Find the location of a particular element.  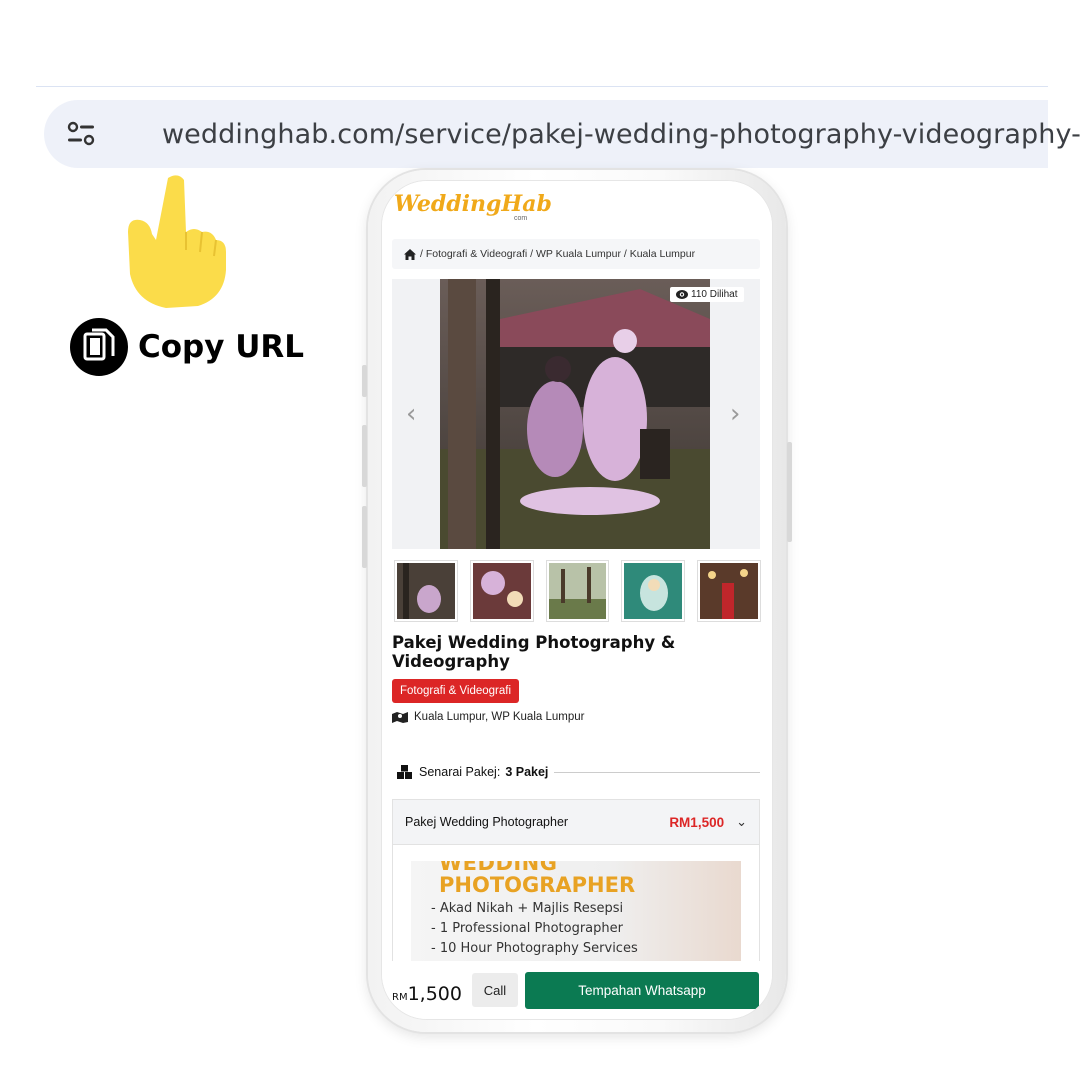

pointing-hand-icon is located at coordinates (177, 241).